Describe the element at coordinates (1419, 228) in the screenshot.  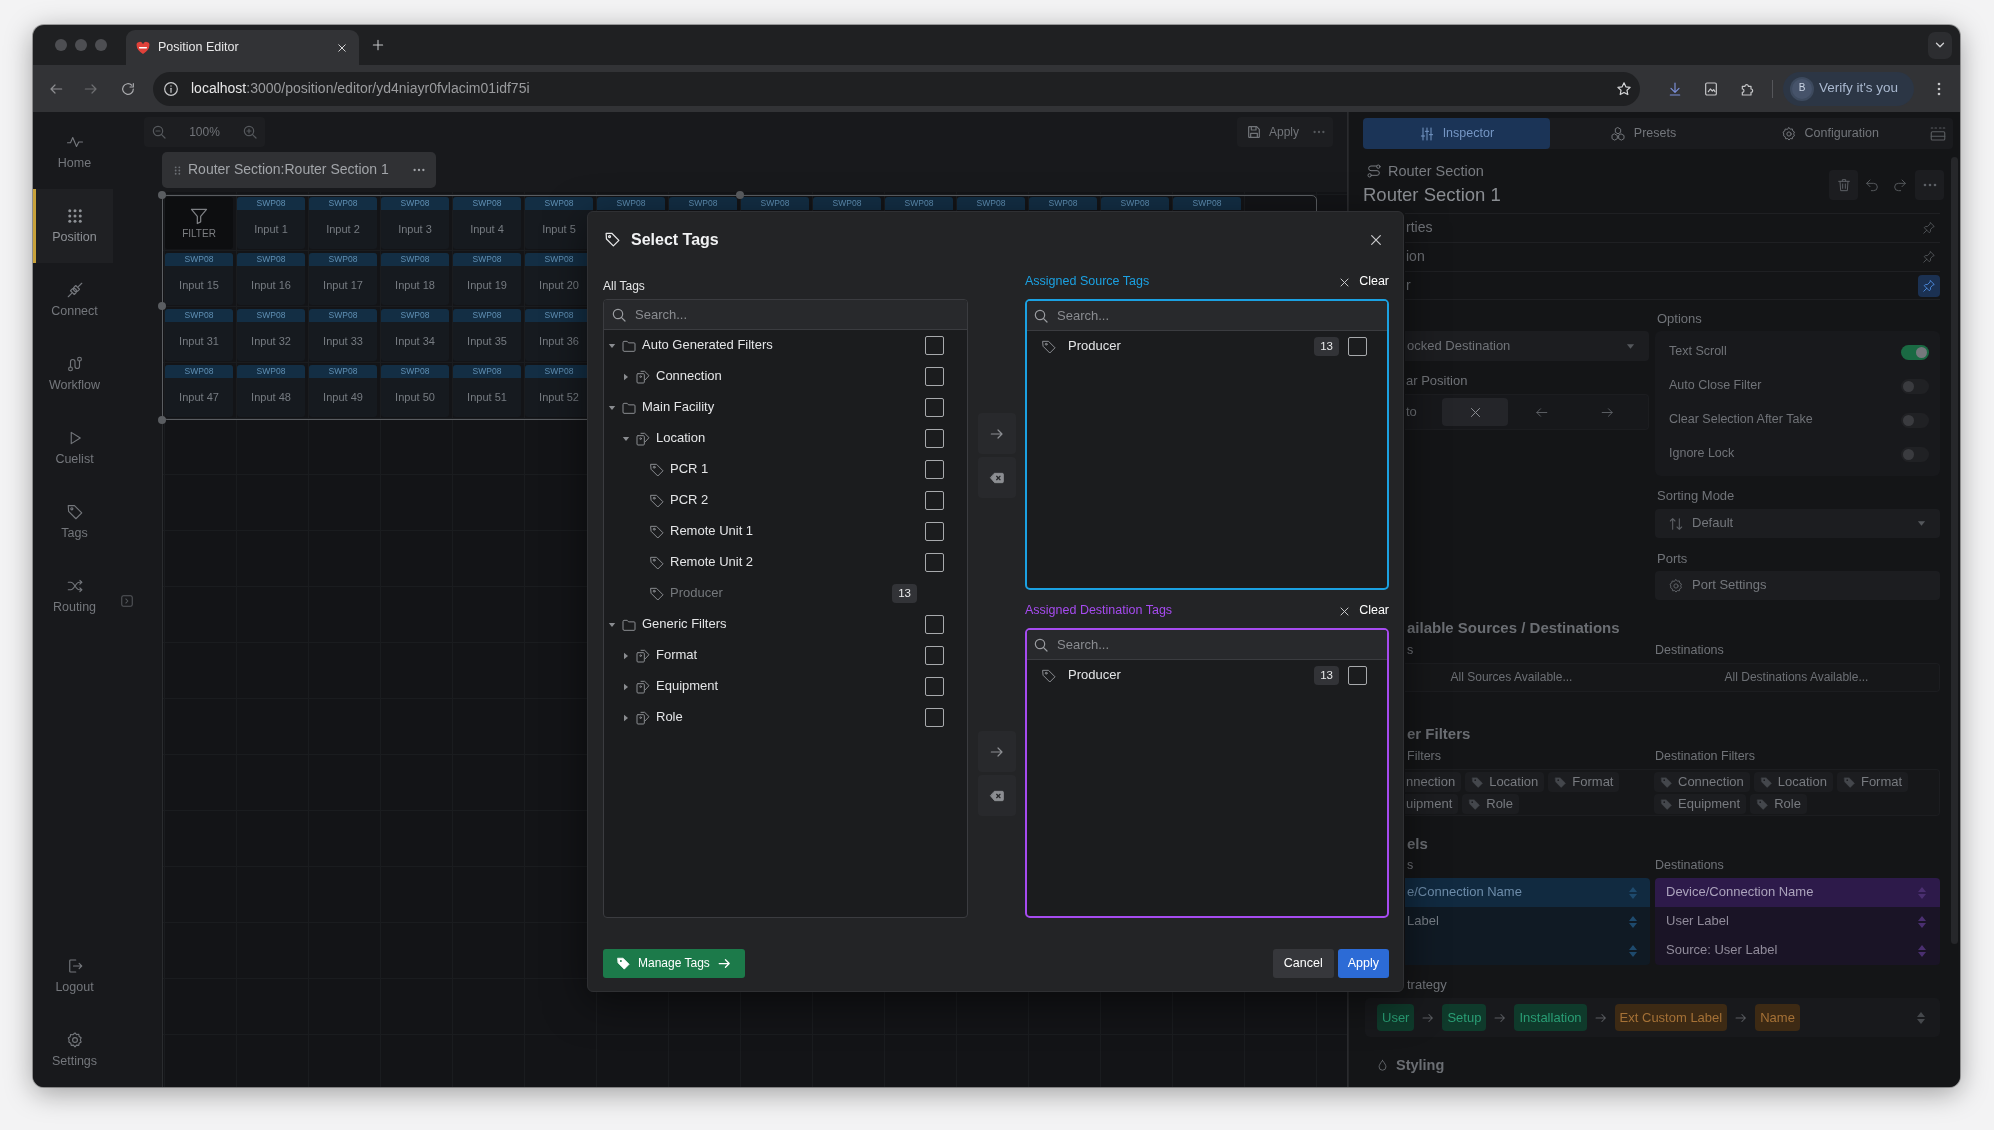
I see `section-title: rties` at that location.